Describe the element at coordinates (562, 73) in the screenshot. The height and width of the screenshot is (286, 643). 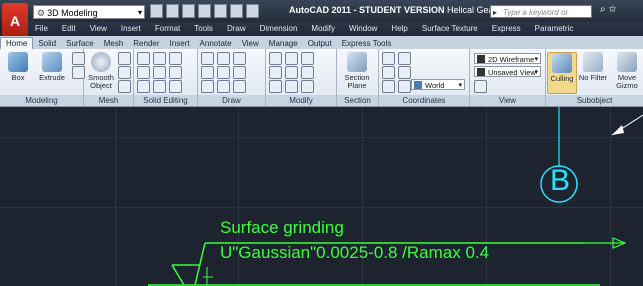
I see `culling-button: Culling` at that location.